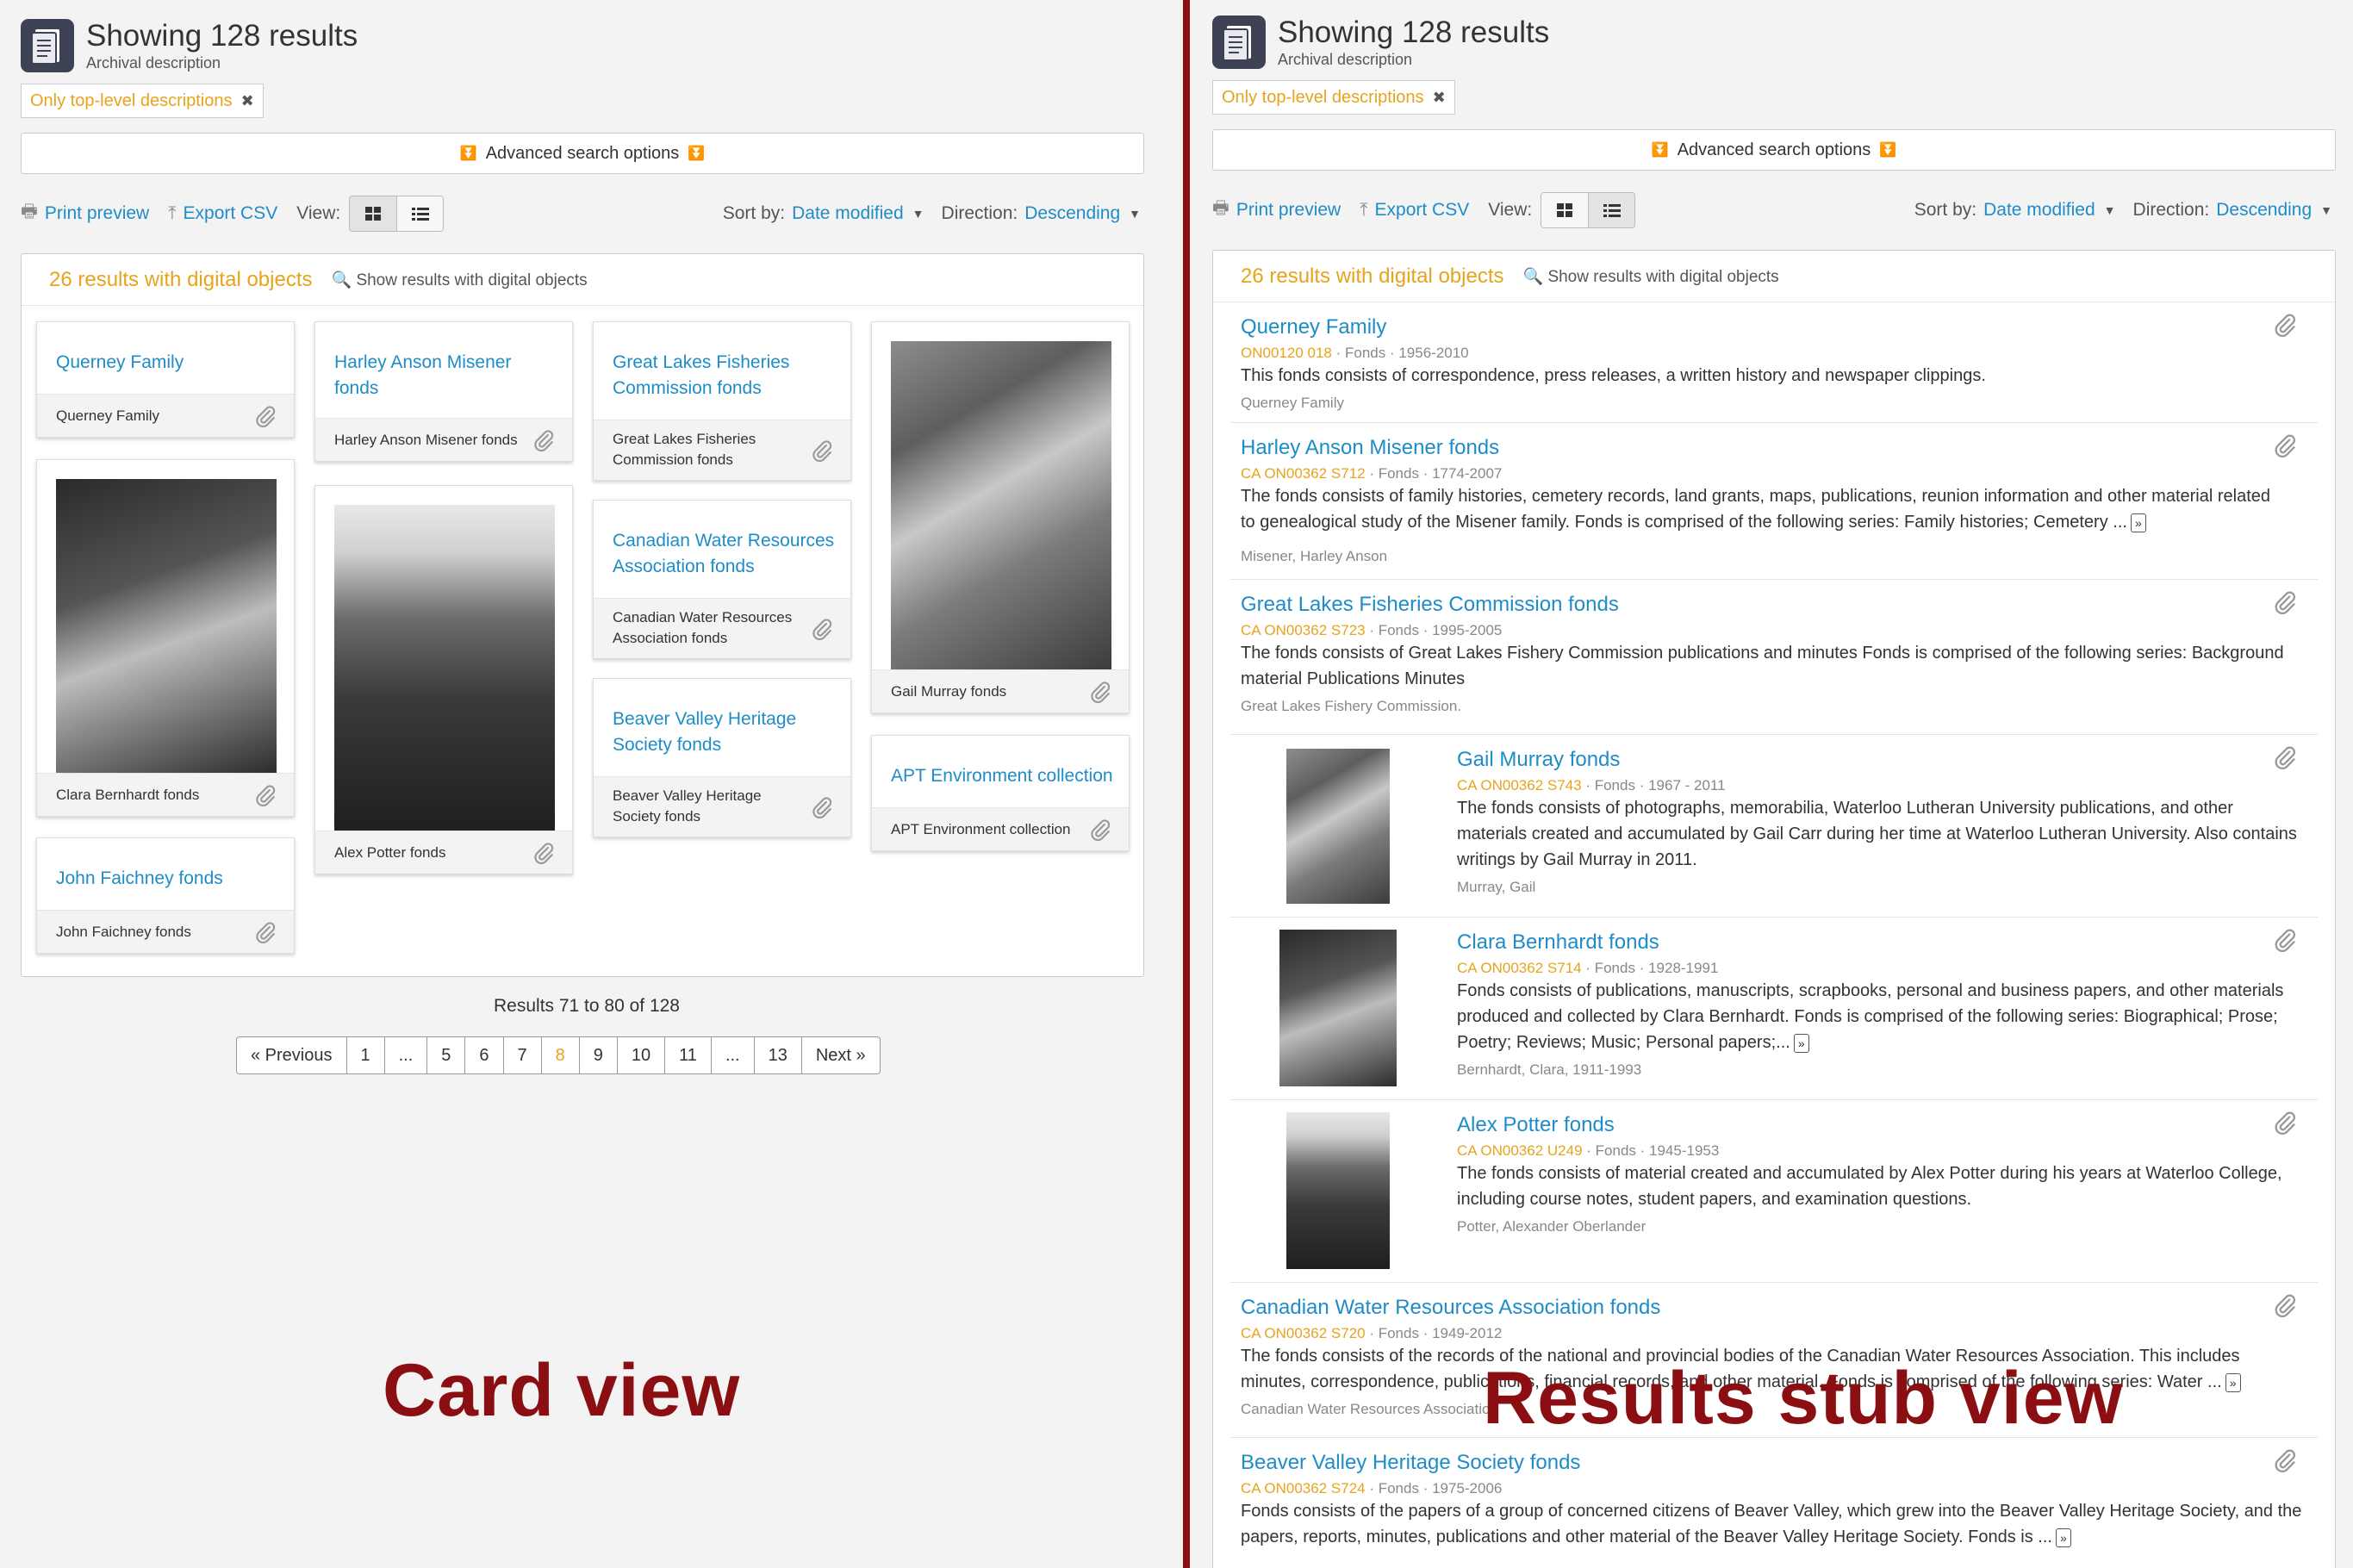 This screenshot has height=1568, width=2353. I want to click on stub-meta: CA ON00362 S723 · Fonds · 1995-2005, so click(1372, 630).